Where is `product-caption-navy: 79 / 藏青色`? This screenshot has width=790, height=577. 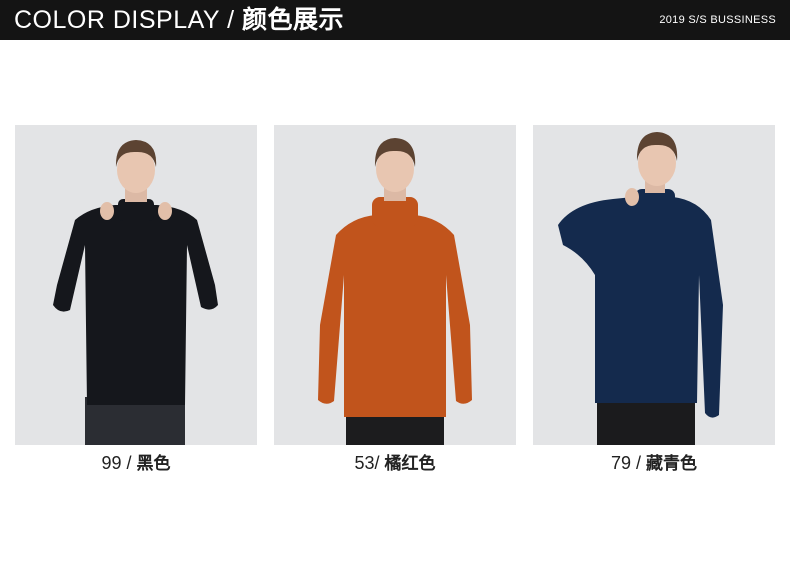
product-caption-navy: 79 / 藏青色 is located at coordinates (654, 463).